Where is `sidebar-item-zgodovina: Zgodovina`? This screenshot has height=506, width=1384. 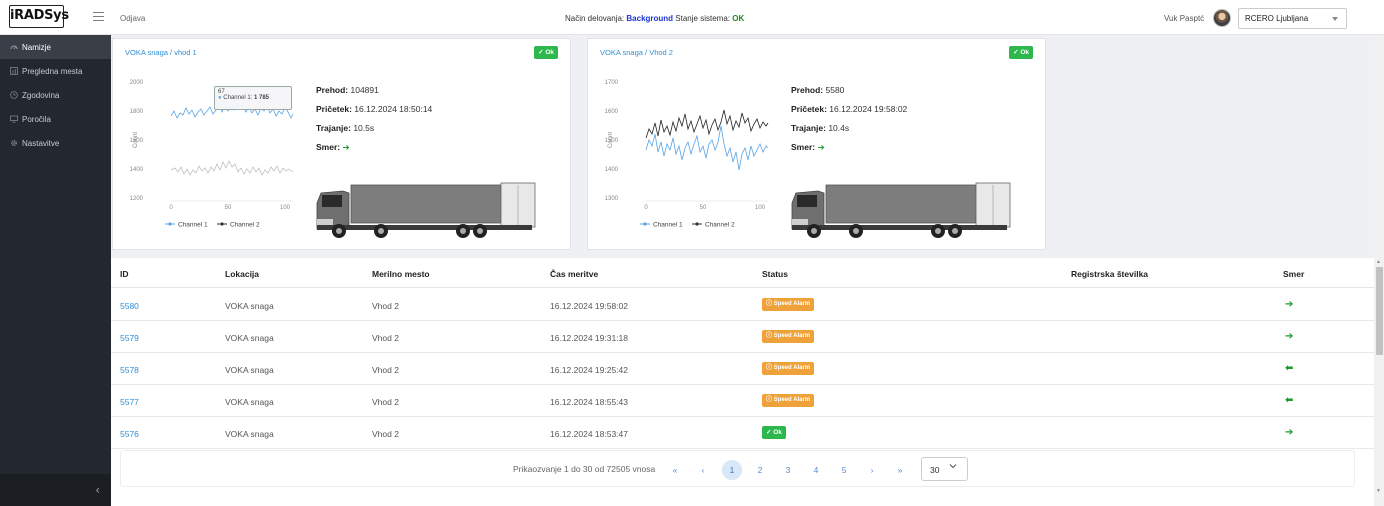
sidebar-item-zgodovina: Zgodovina is located at coordinates (55, 95).